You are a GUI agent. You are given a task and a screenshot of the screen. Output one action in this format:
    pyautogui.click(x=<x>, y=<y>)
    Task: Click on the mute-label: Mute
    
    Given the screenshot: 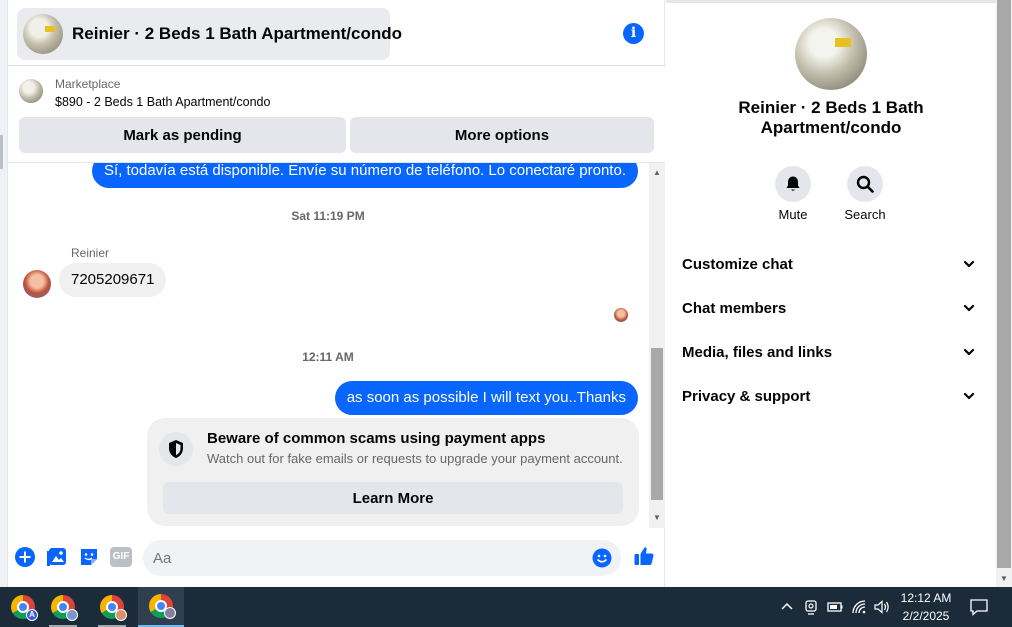 What is the action you would take?
    pyautogui.click(x=793, y=214)
    